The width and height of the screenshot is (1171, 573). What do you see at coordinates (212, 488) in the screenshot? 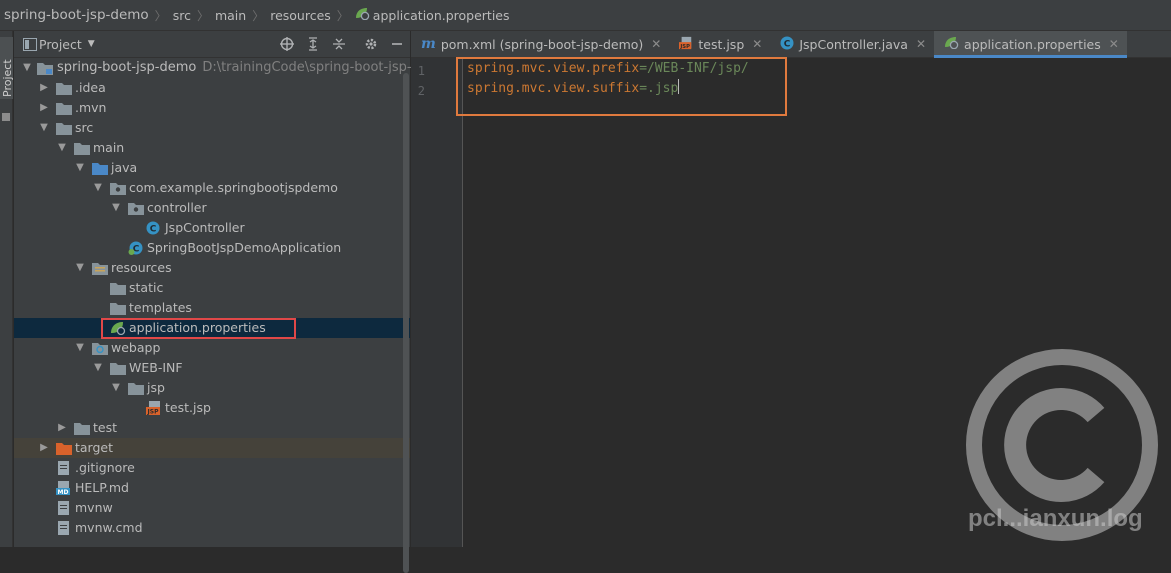
I see `tree-item-help-md: MD HELP.md` at bounding box center [212, 488].